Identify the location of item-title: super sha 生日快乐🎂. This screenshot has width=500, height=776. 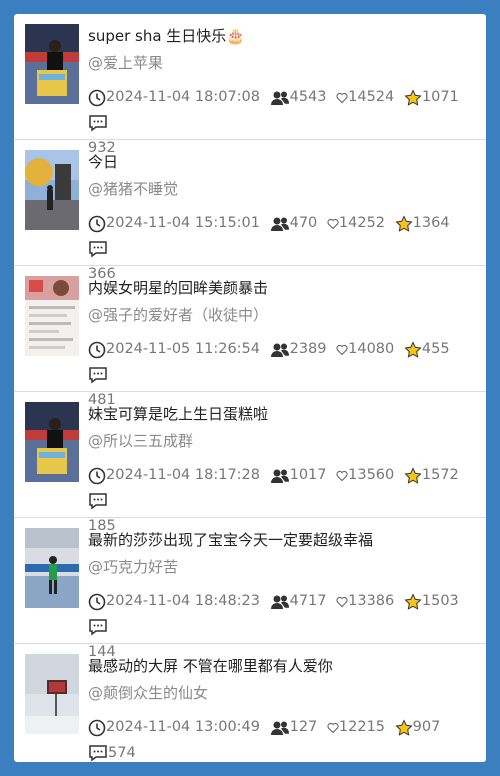
(282, 36).